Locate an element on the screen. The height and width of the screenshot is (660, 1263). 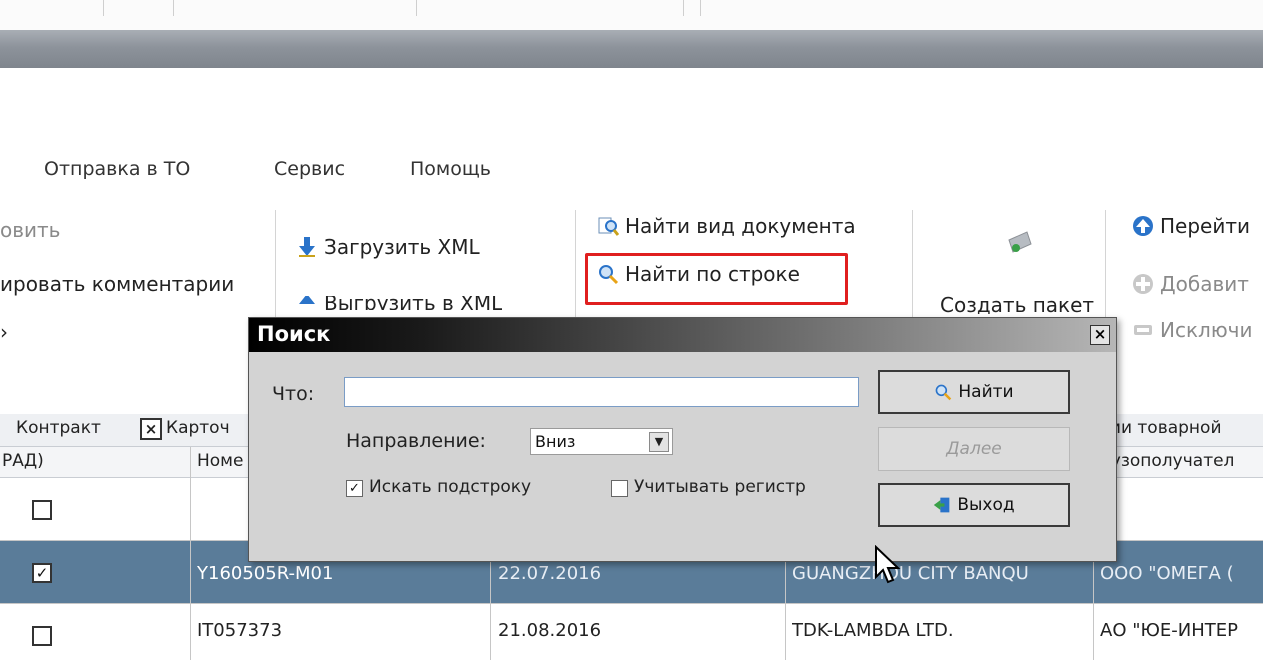
header-consignee: рузополучател is located at coordinates (1167, 461).